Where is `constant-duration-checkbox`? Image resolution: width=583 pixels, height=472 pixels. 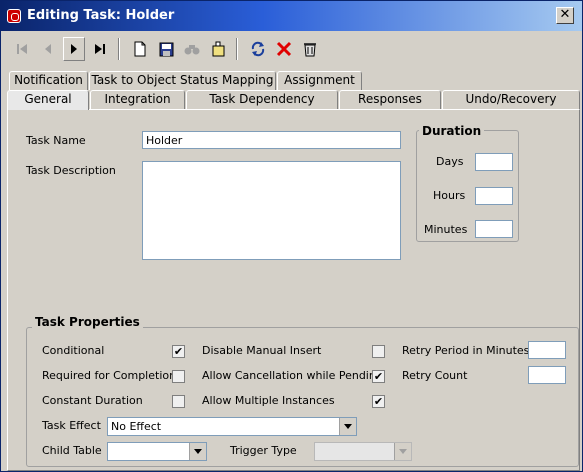
constant-duration-checkbox is located at coordinates (178, 401).